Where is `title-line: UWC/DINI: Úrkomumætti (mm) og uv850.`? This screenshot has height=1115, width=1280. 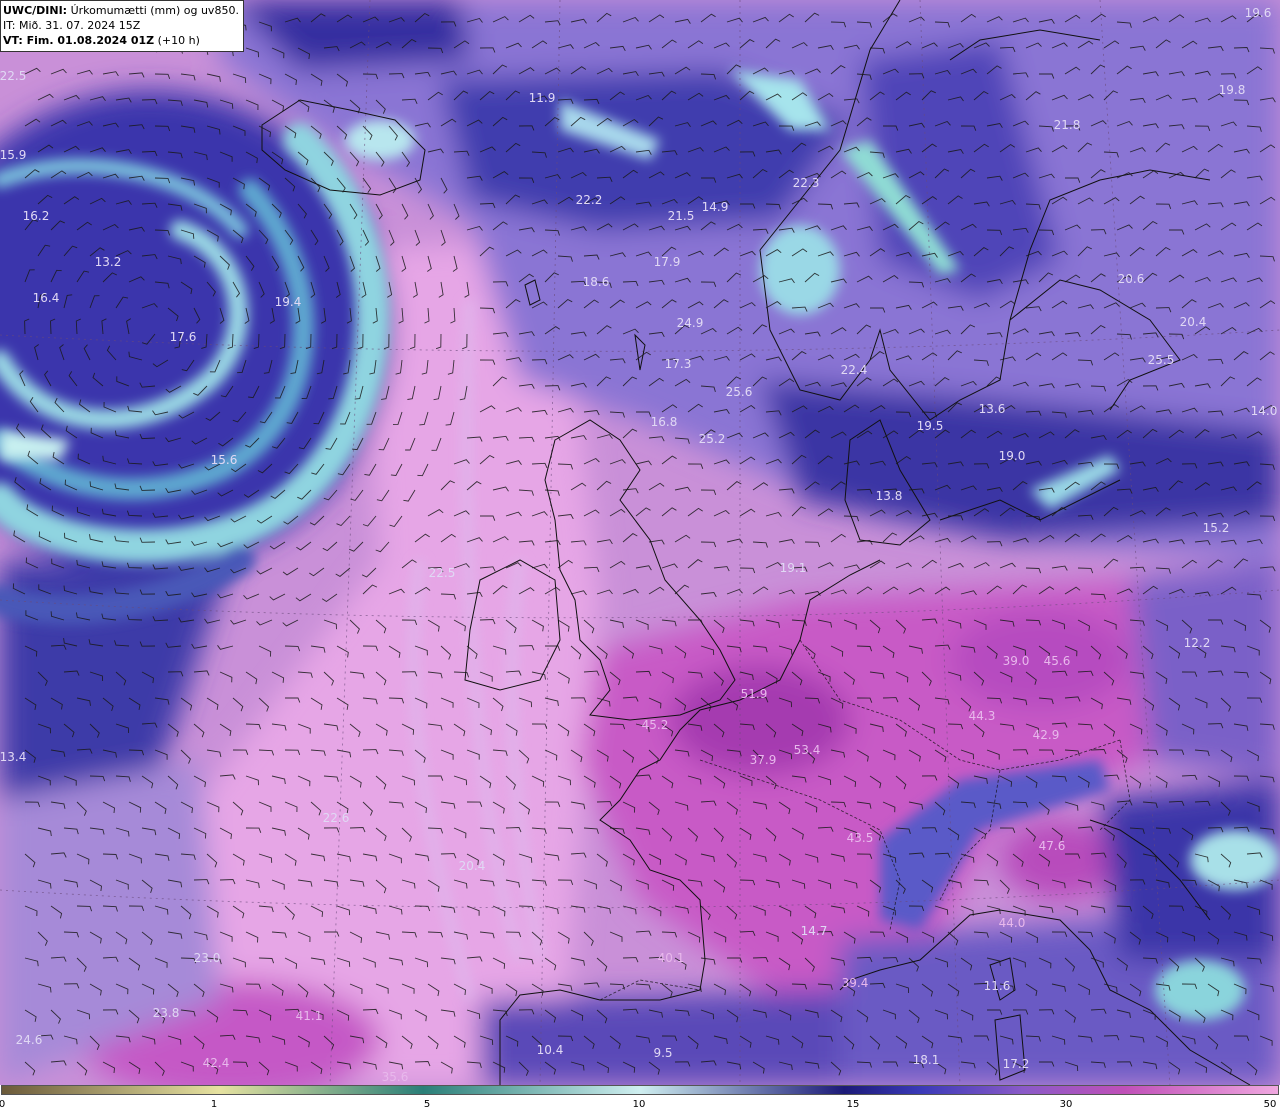
title-line: UWC/DINI: Úrkomumætti (mm) og uv850. is located at coordinates (121, 10).